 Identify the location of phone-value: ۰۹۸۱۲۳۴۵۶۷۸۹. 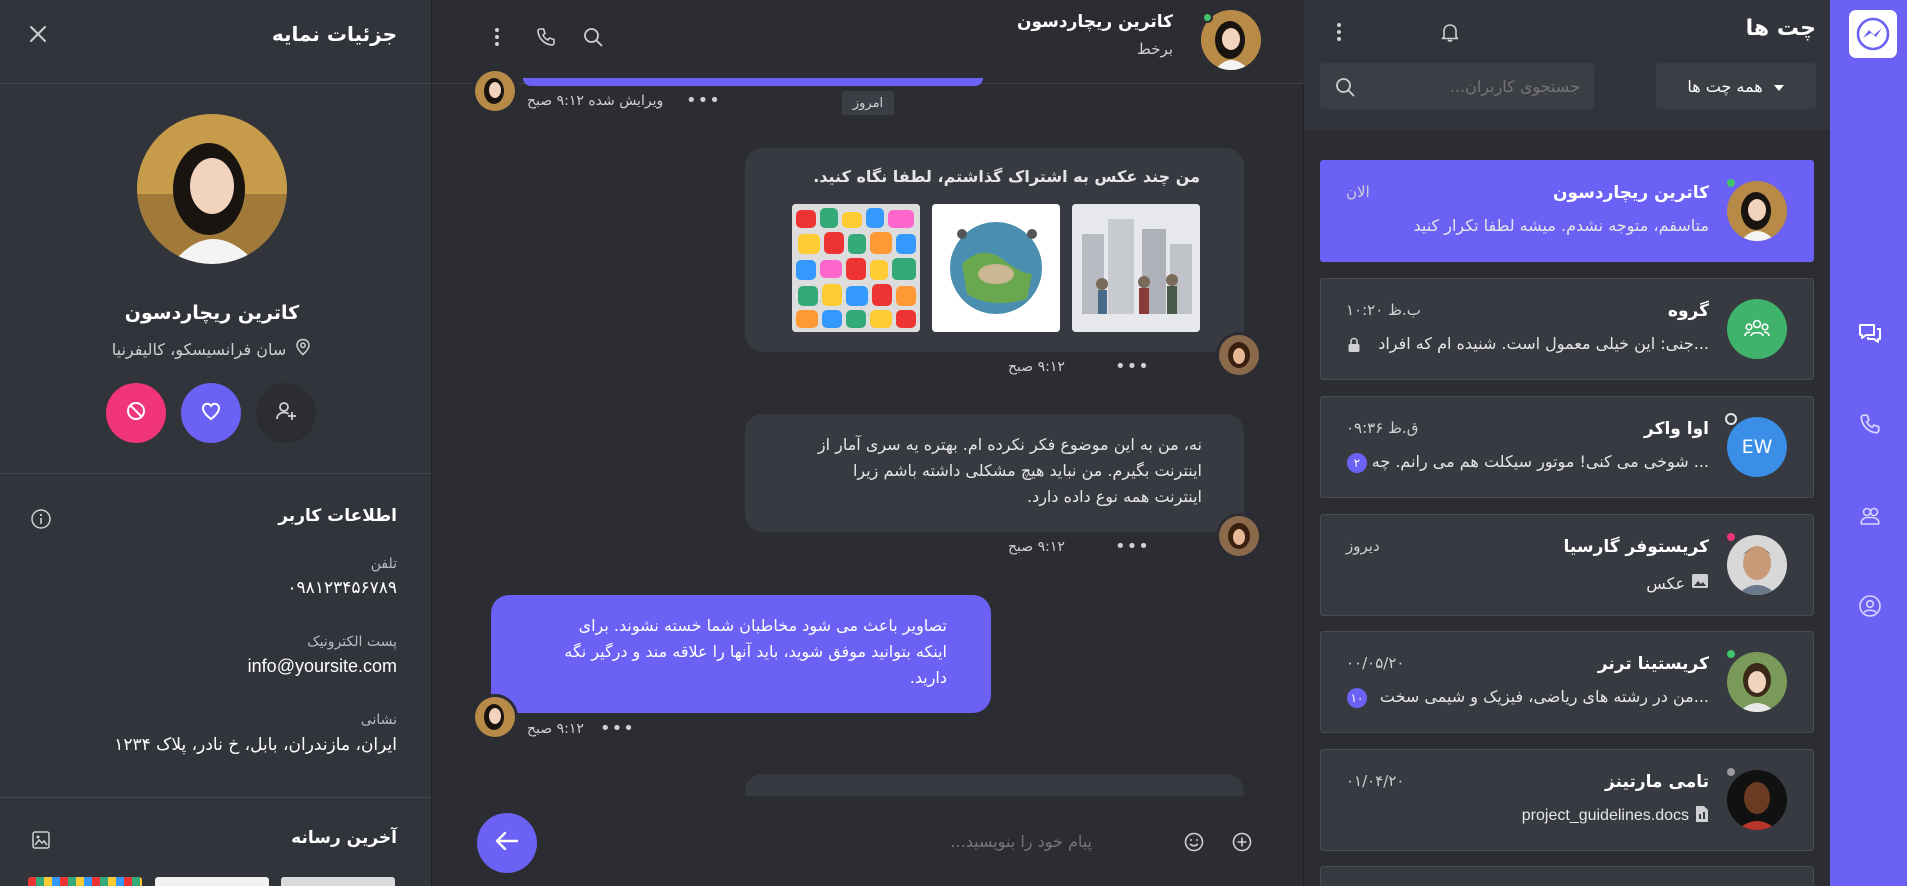
(342, 588).